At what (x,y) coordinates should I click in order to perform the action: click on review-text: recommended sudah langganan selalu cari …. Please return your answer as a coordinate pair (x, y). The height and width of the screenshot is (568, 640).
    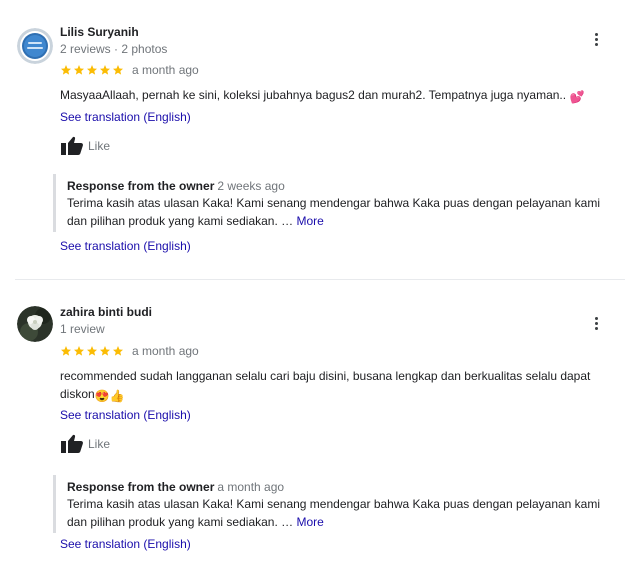
    Looking at the image, I should click on (336, 386).